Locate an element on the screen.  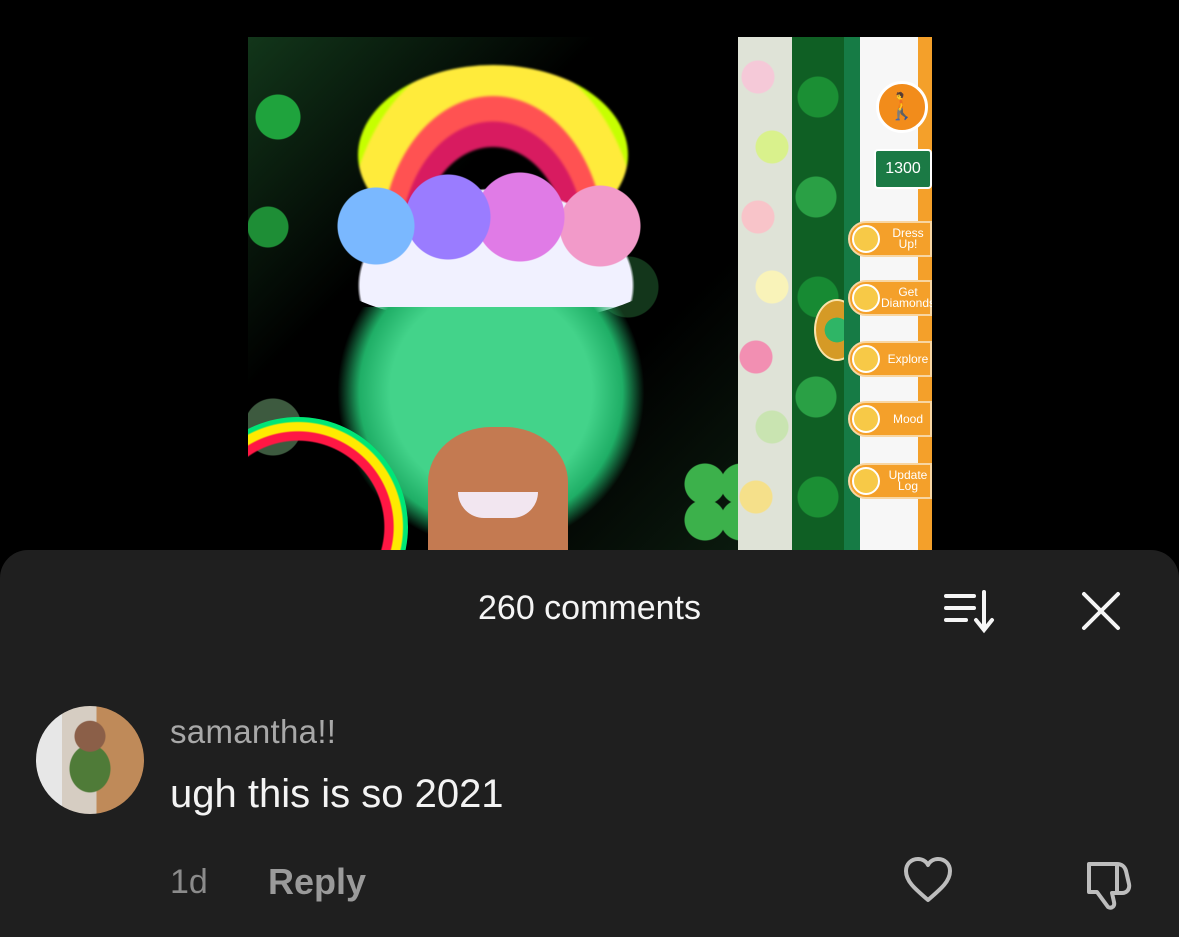
dress-icon is located at coordinates (866, 239).